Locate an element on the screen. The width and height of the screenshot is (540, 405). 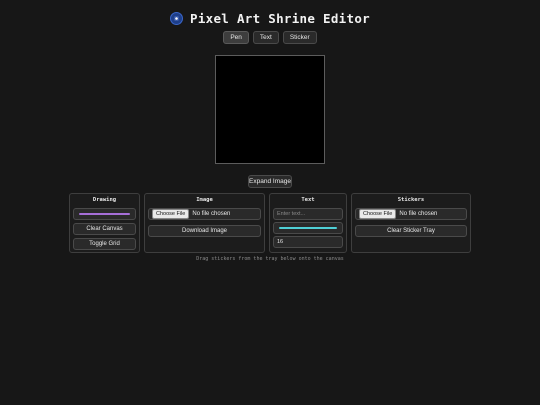
clear-canvas-button: Clear Canvas is located at coordinates (104, 229).